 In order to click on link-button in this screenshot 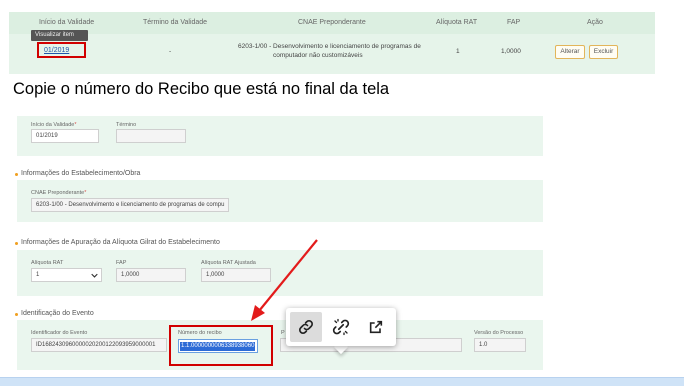, I will do `click(306, 327)`.